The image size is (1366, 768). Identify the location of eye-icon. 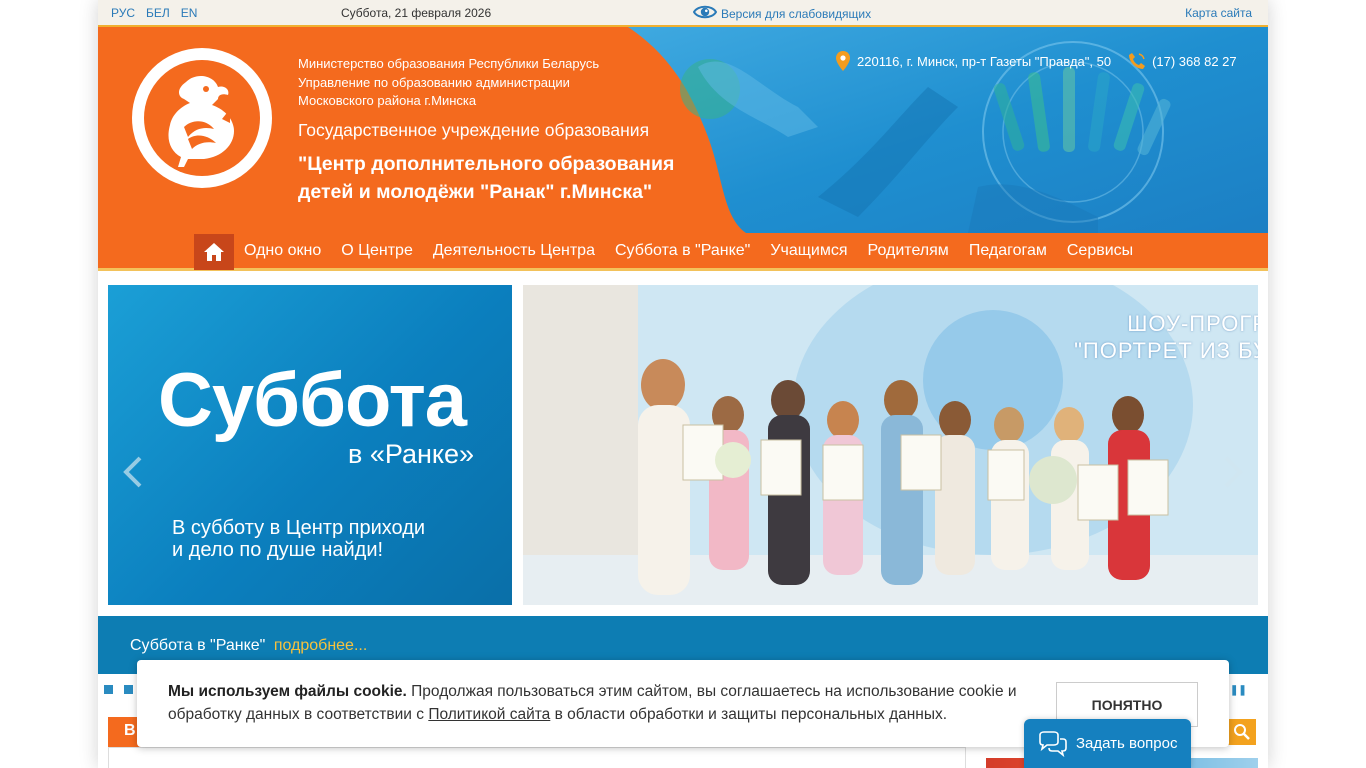
(705, 12).